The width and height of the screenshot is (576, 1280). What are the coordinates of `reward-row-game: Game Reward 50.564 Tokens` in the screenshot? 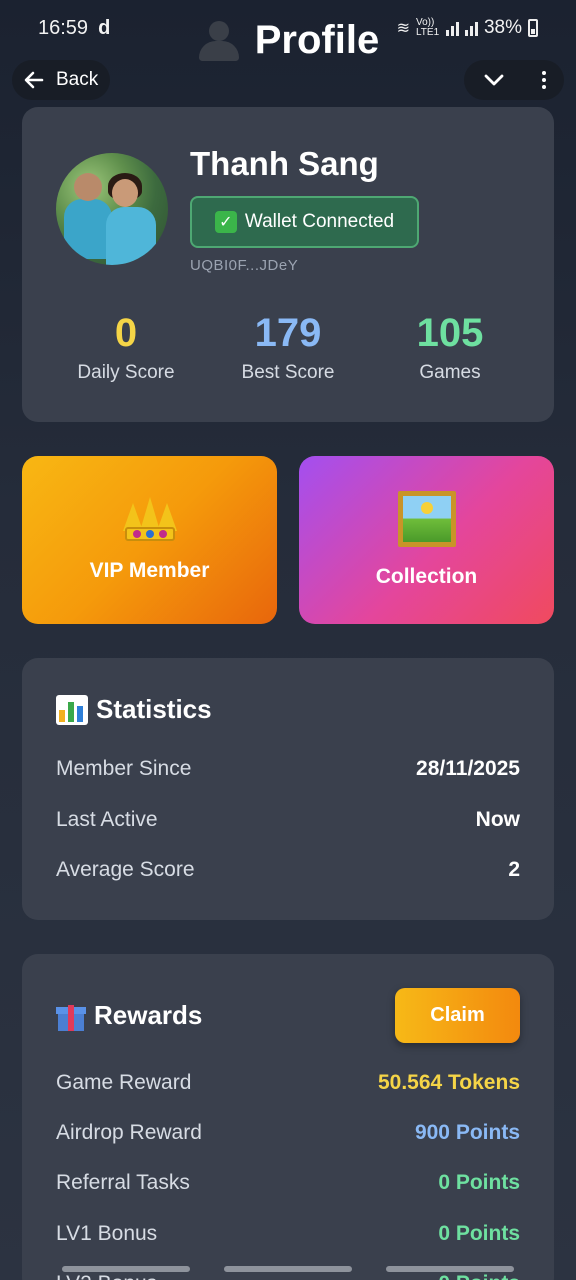 It's located at (288, 1083).